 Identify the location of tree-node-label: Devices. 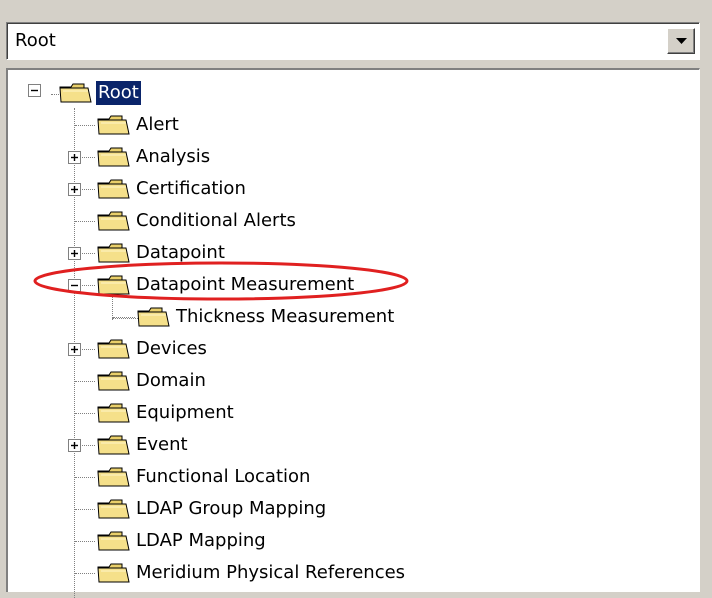
(171, 348).